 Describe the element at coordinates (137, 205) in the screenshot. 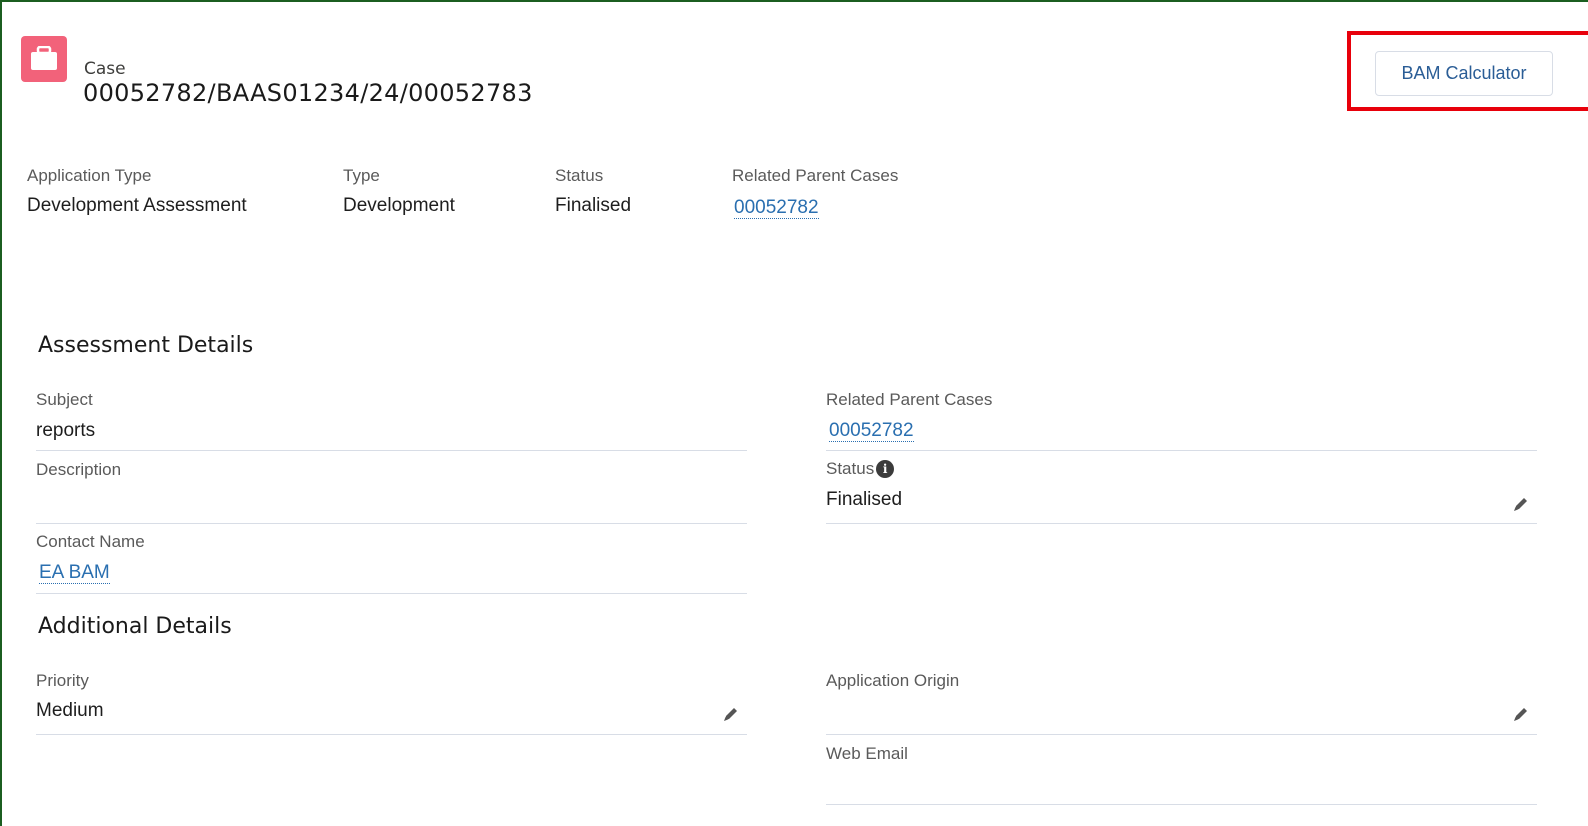

I see `highlight-value-application-type: Development Assessment` at that location.